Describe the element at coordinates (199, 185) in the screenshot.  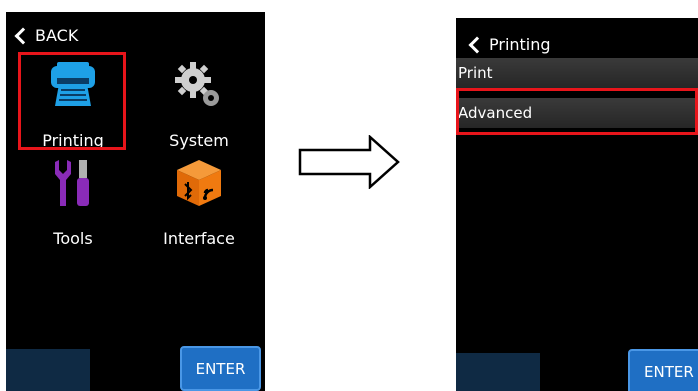
I see `interface-cube-icon` at that location.